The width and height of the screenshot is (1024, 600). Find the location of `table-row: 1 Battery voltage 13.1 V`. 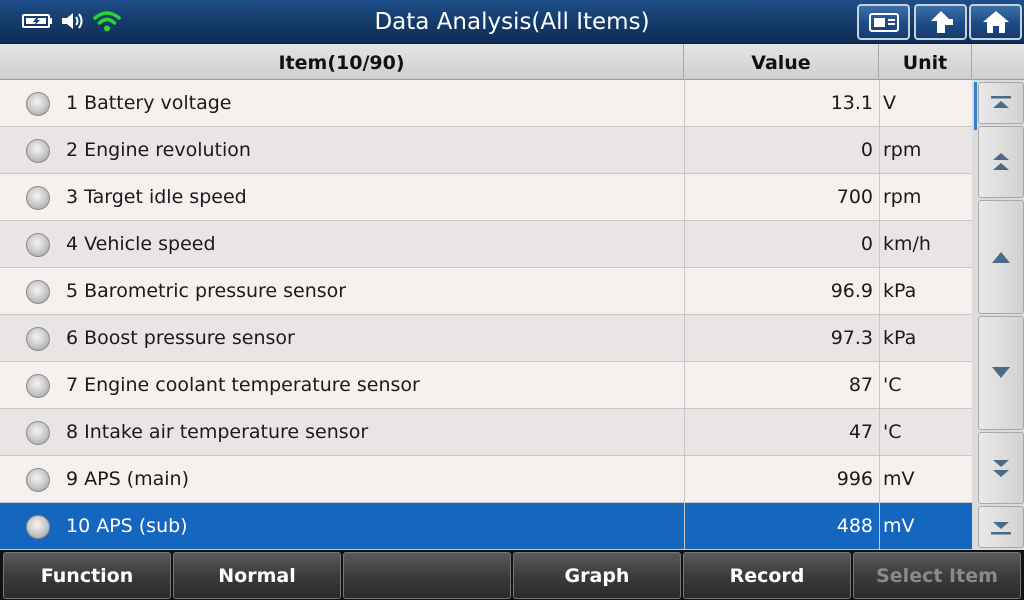

table-row: 1 Battery voltage 13.1 V is located at coordinates (486, 103).